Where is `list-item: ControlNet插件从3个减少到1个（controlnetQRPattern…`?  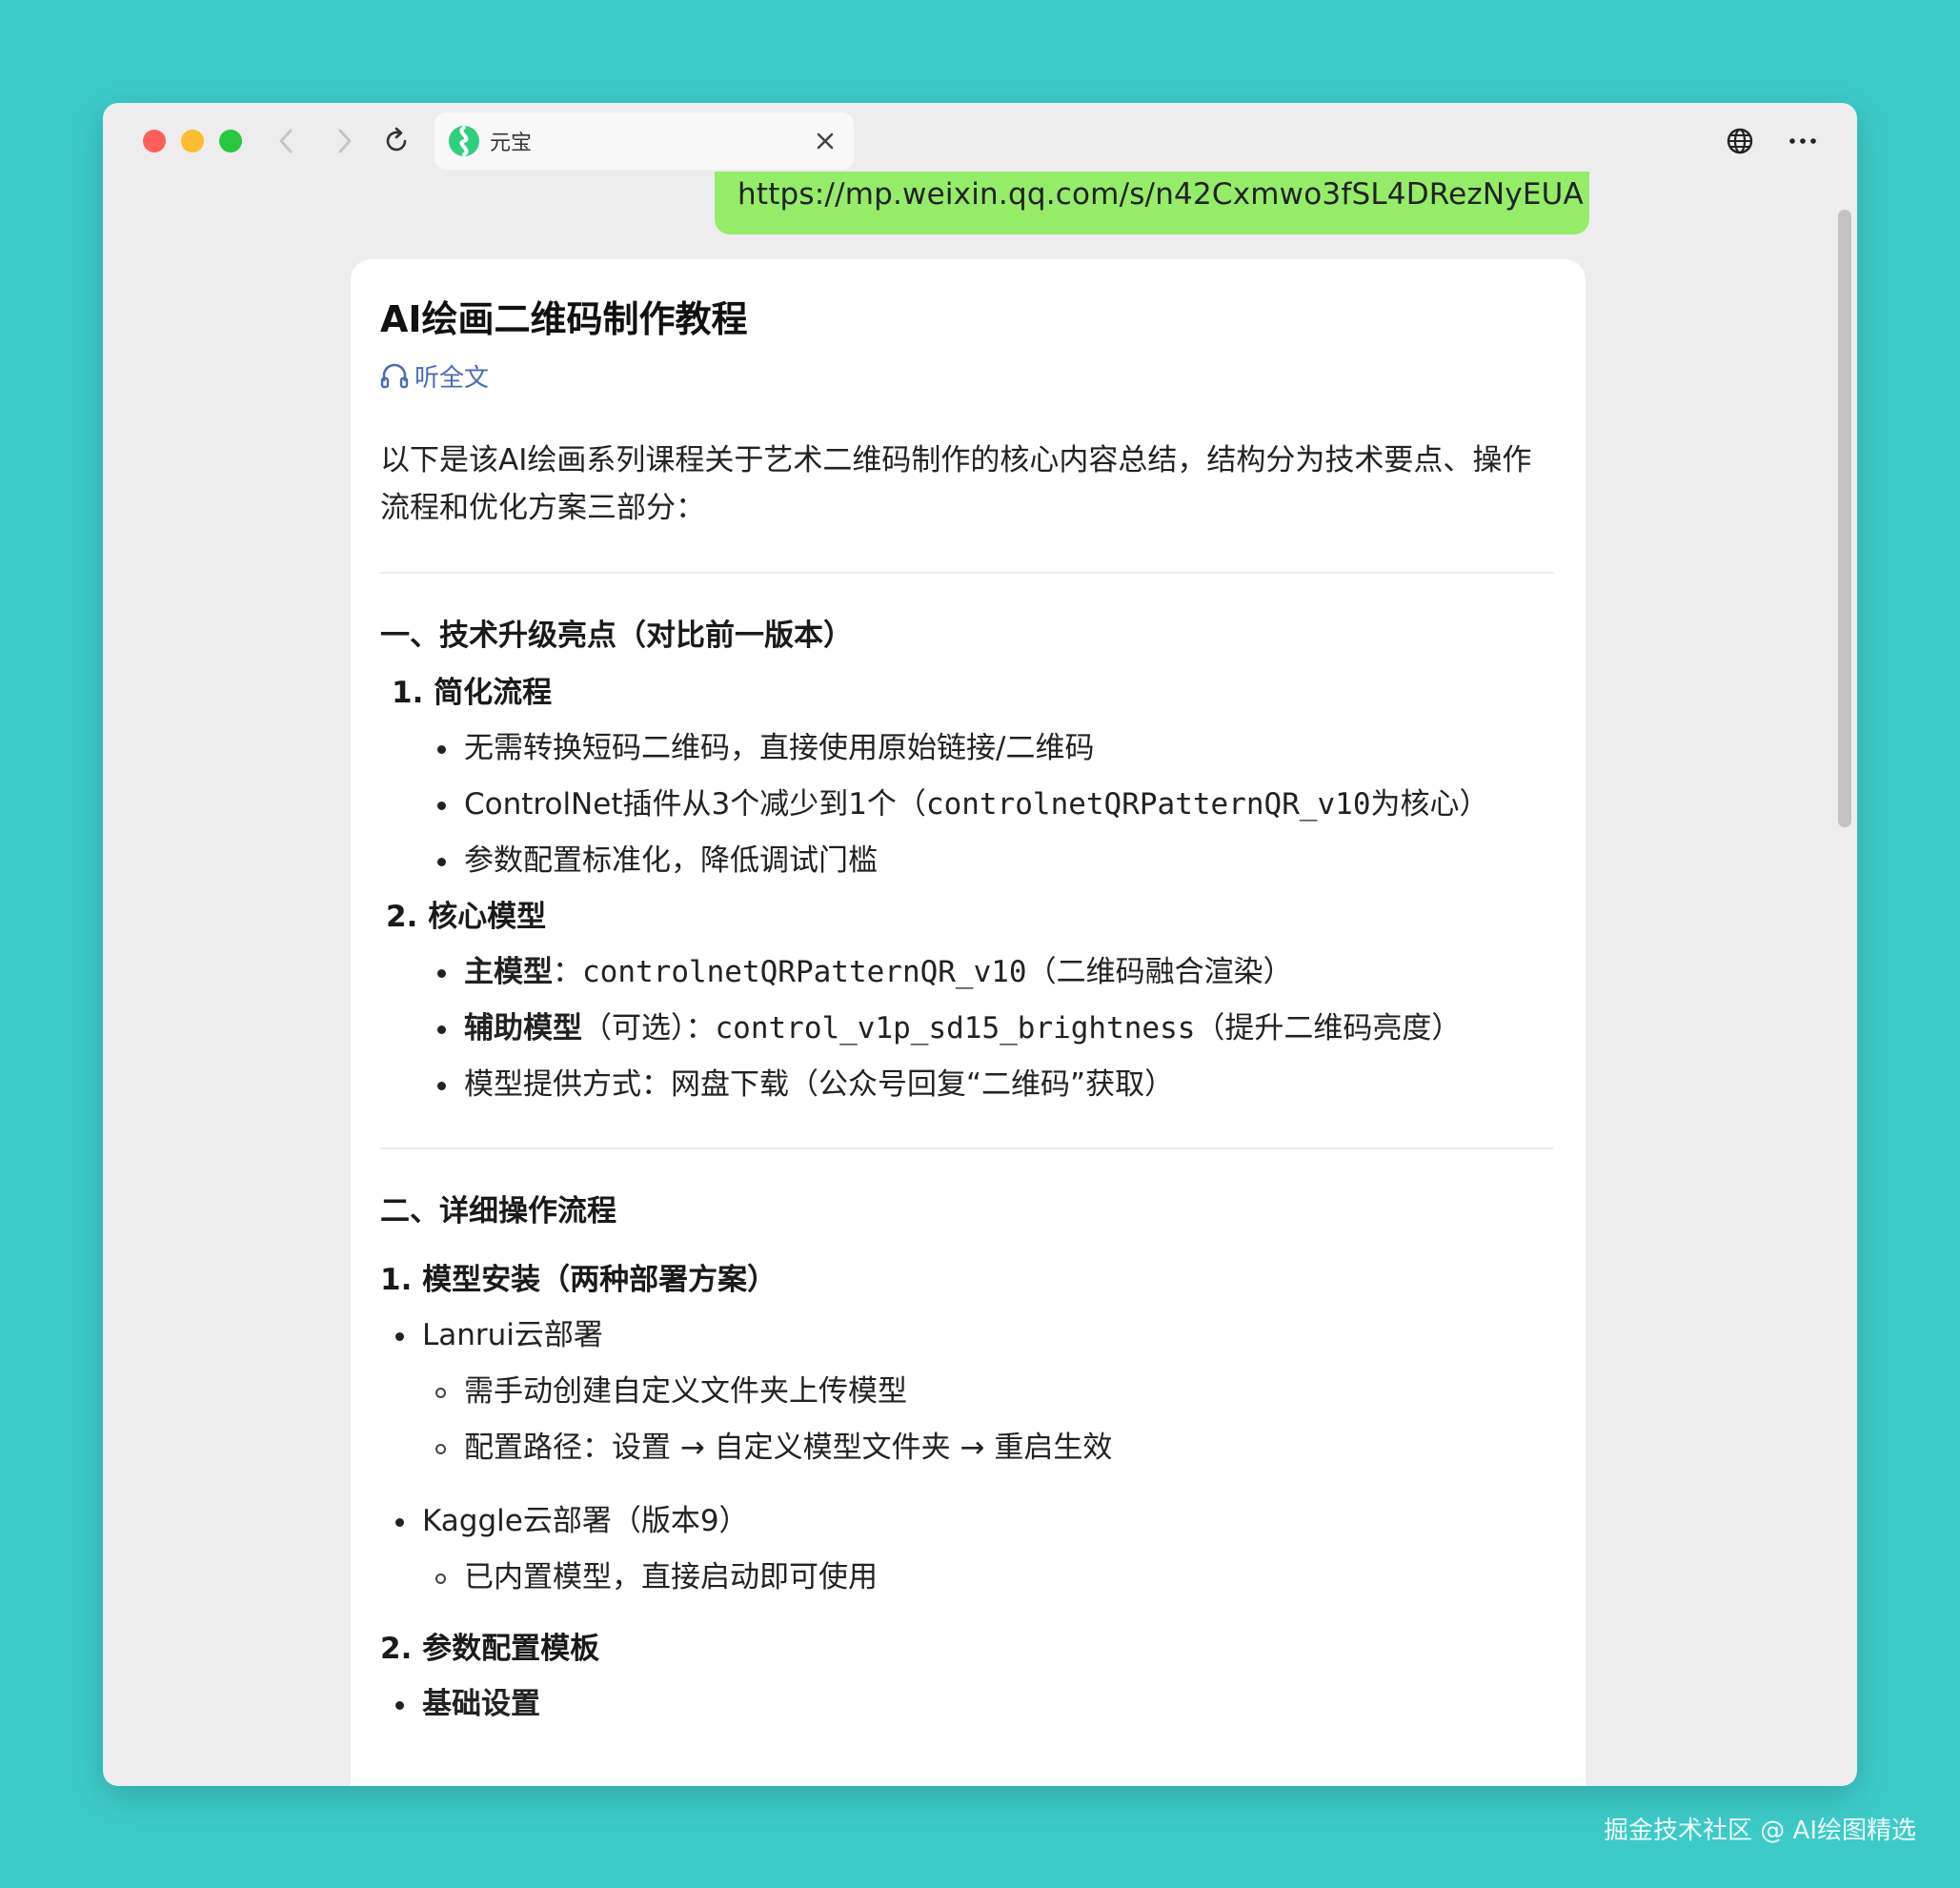
list-item: ControlNet插件从3个减少到1个（controlnetQRPattern… is located at coordinates (968, 805).